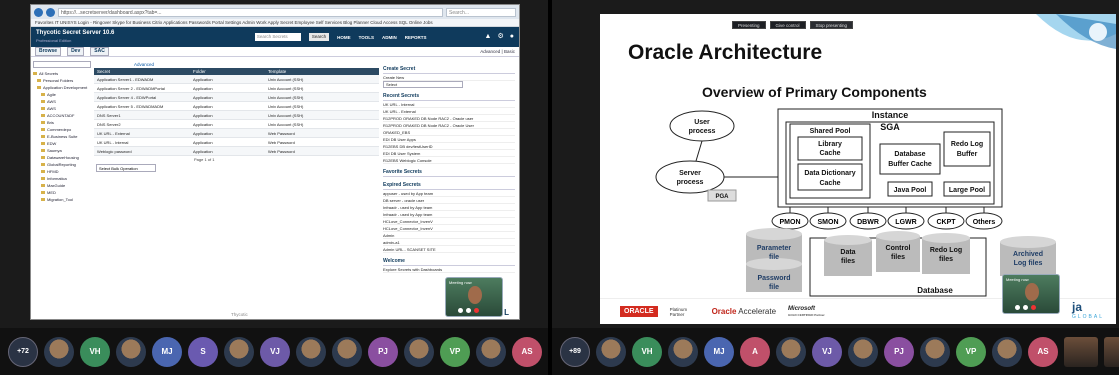 This screenshot has width=1119, height=375. What do you see at coordinates (344, 37) in the screenshot?
I see `menu-home: HOME` at bounding box center [344, 37].